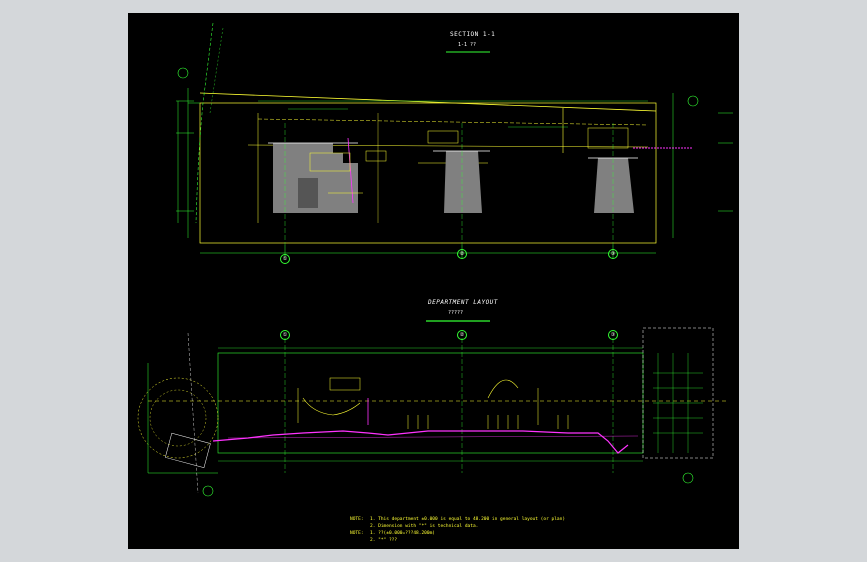 This screenshot has width=867, height=562. What do you see at coordinates (456, 313) in the screenshot?
I see `plan-subtitle: ?????` at bounding box center [456, 313].